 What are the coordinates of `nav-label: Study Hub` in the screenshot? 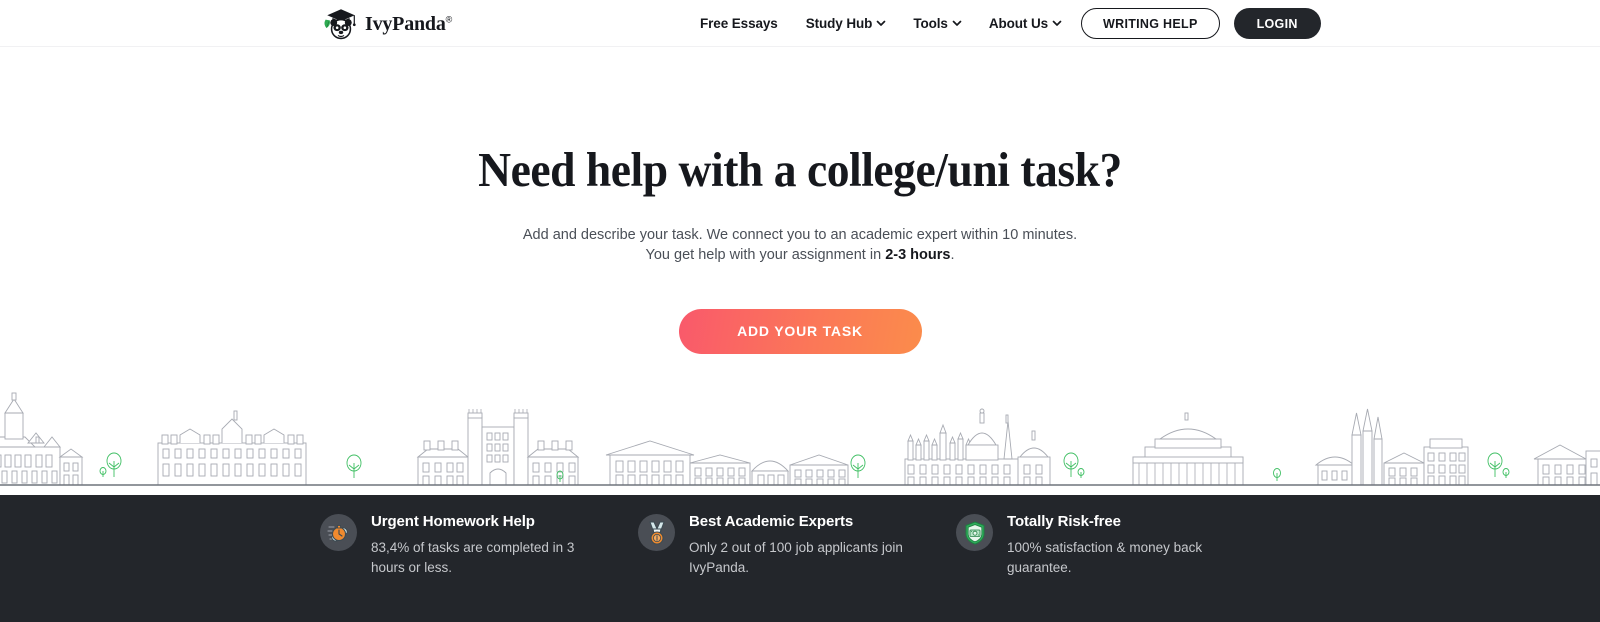 It's located at (839, 23).